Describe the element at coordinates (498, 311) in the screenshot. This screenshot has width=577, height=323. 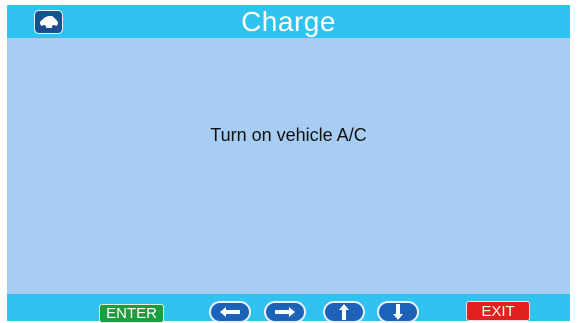
I see `exit-button: EXIT` at that location.